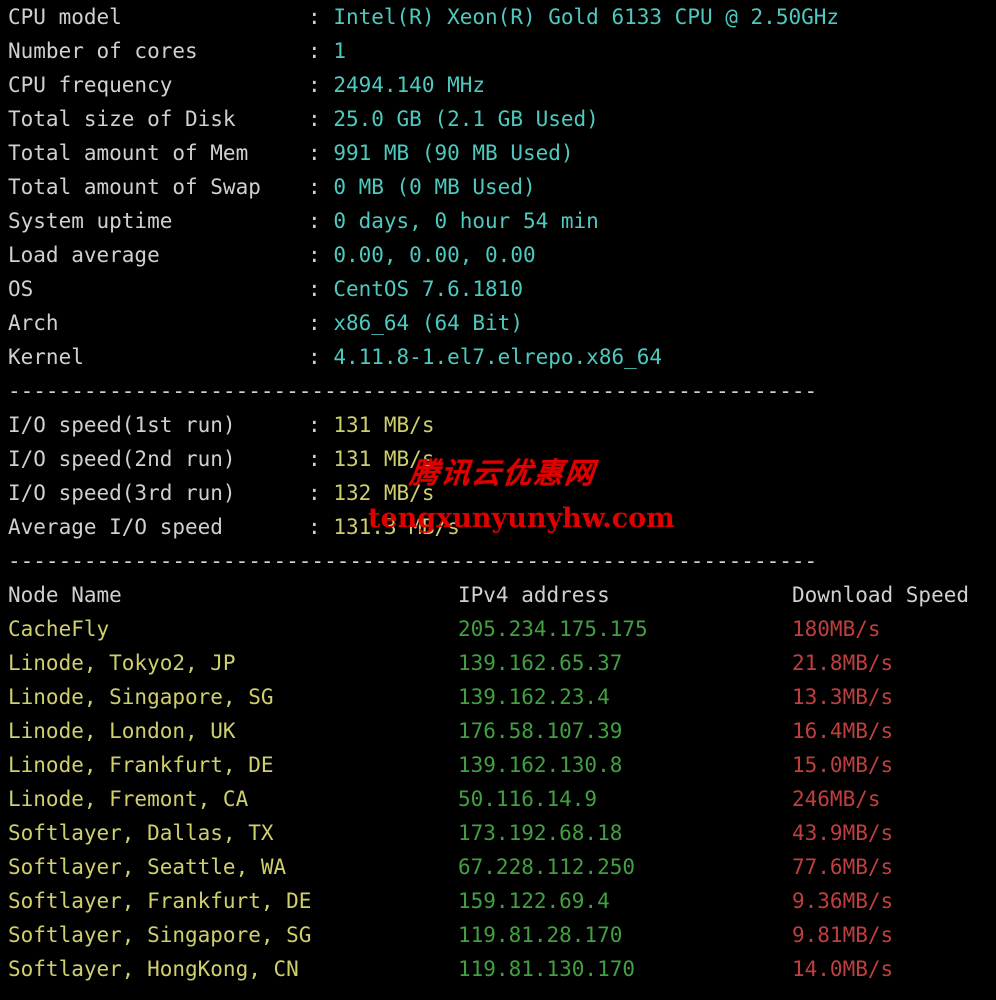 Image resolution: width=996 pixels, height=1000 pixels. What do you see at coordinates (498, 85) in the screenshot?
I see `system-info-row: CPU frequency: 2494.140 MHz` at bounding box center [498, 85].